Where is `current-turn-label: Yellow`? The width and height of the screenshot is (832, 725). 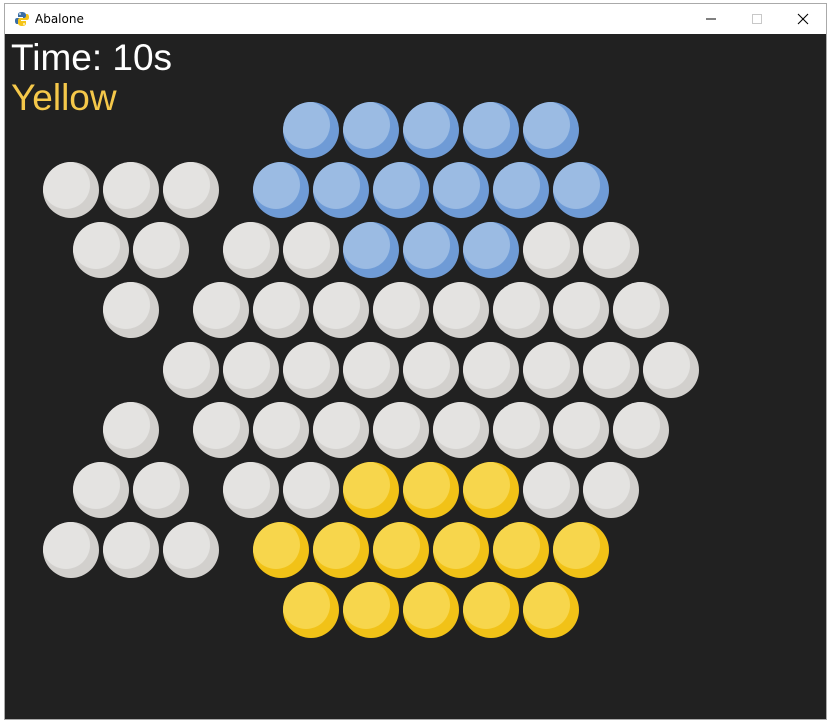 current-turn-label: Yellow is located at coordinates (64, 97).